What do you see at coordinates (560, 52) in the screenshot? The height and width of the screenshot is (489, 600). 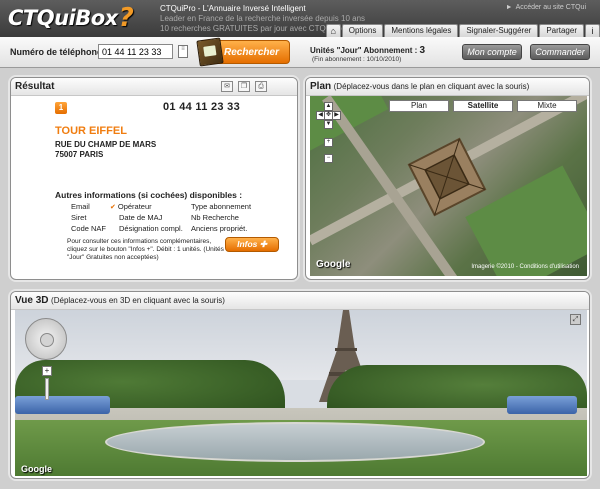 I see `order-button: Commander` at bounding box center [560, 52].